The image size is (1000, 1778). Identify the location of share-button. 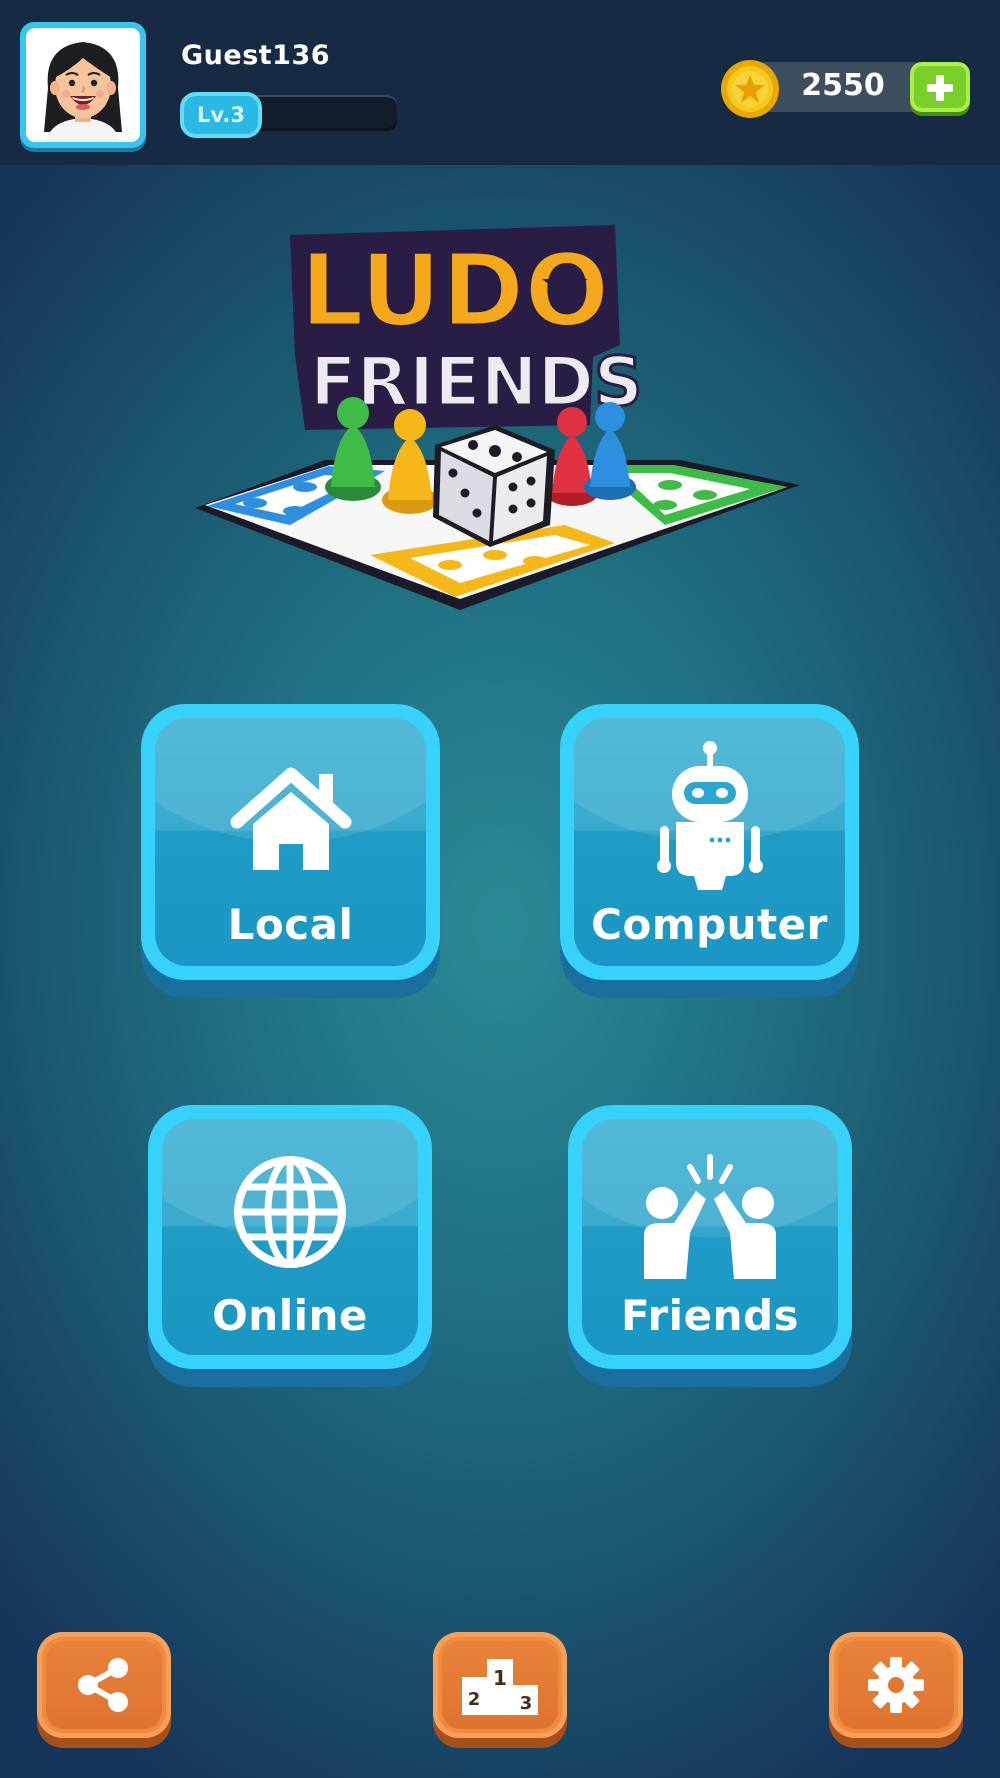
(104, 1685).